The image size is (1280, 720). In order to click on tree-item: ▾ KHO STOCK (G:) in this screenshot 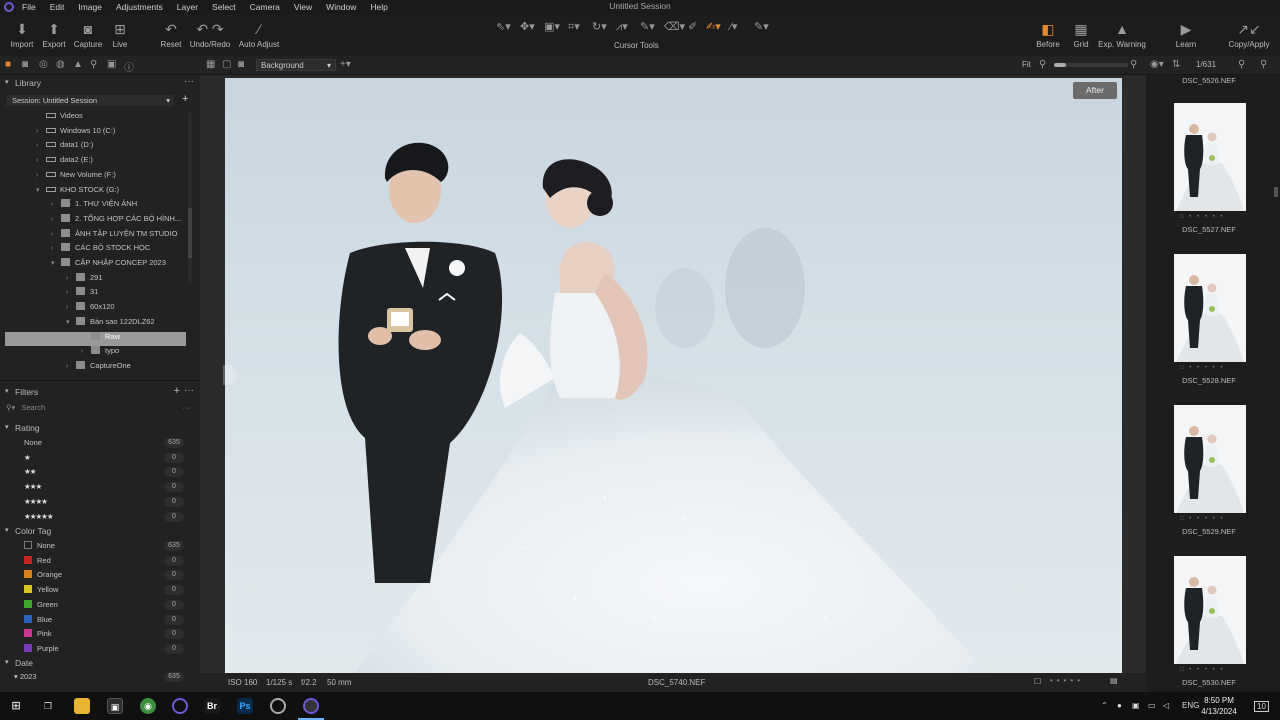, I will do `click(77, 192)`.